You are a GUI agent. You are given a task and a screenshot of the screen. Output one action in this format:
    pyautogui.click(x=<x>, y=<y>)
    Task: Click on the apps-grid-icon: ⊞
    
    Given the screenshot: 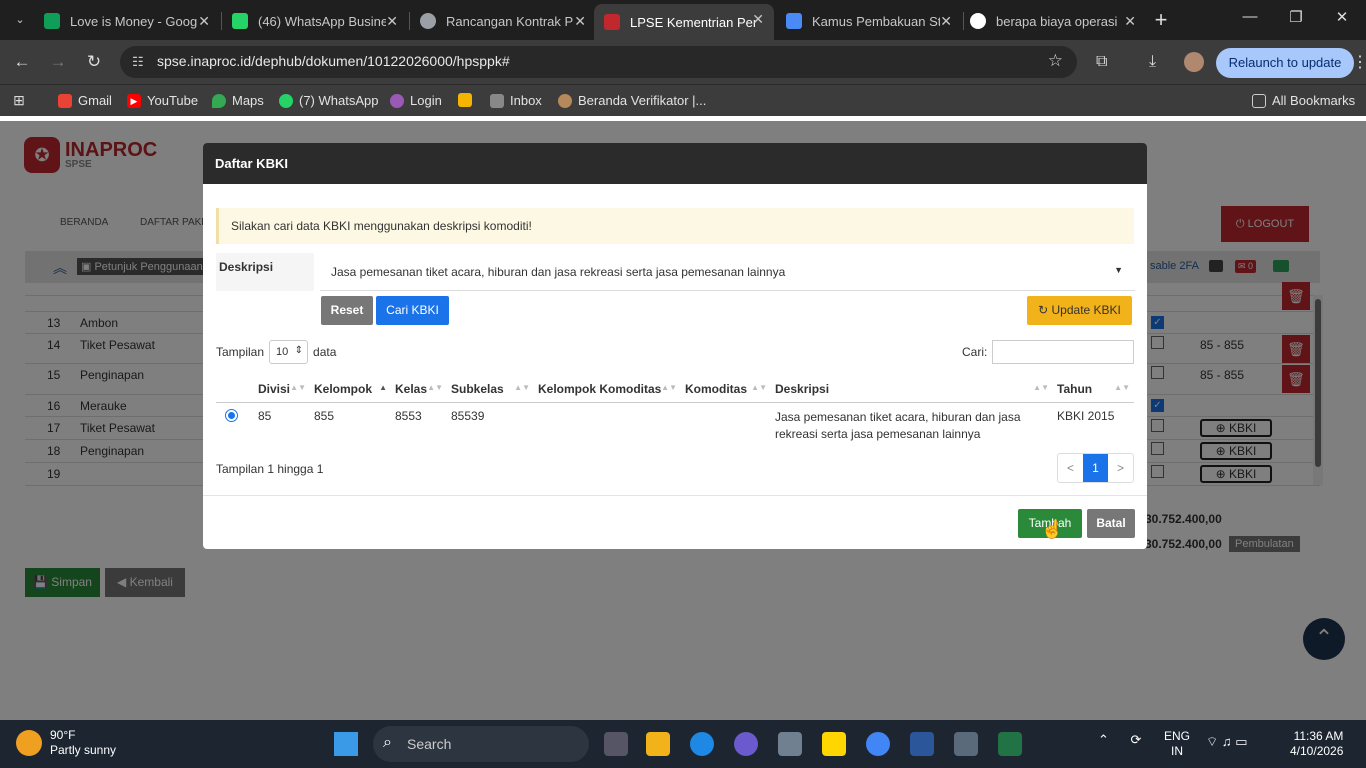 What is the action you would take?
    pyautogui.click(x=22, y=100)
    